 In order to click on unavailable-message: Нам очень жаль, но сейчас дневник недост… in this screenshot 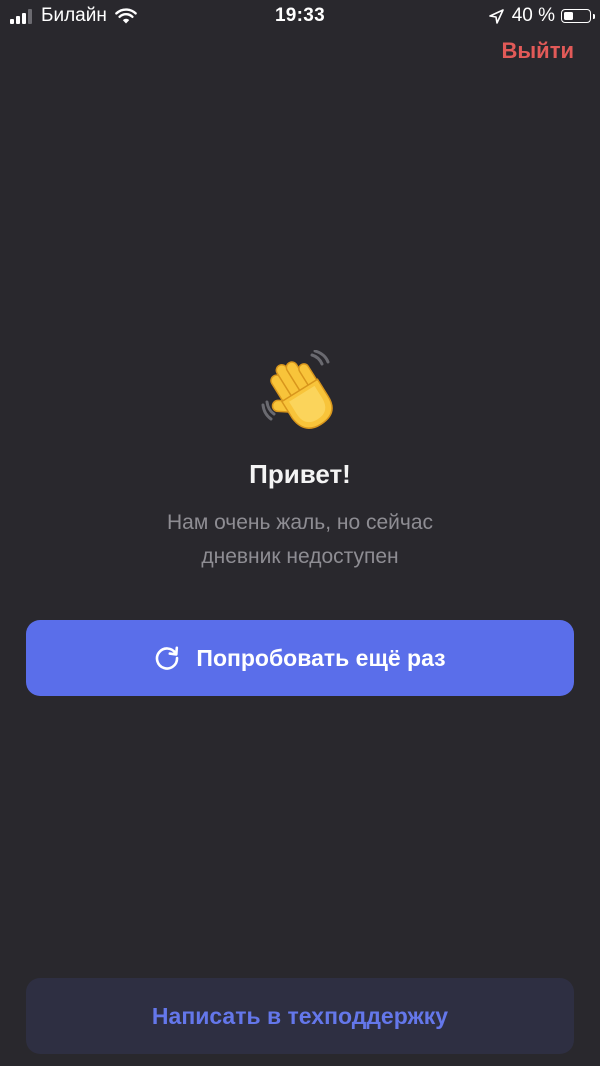, I will do `click(300, 540)`.